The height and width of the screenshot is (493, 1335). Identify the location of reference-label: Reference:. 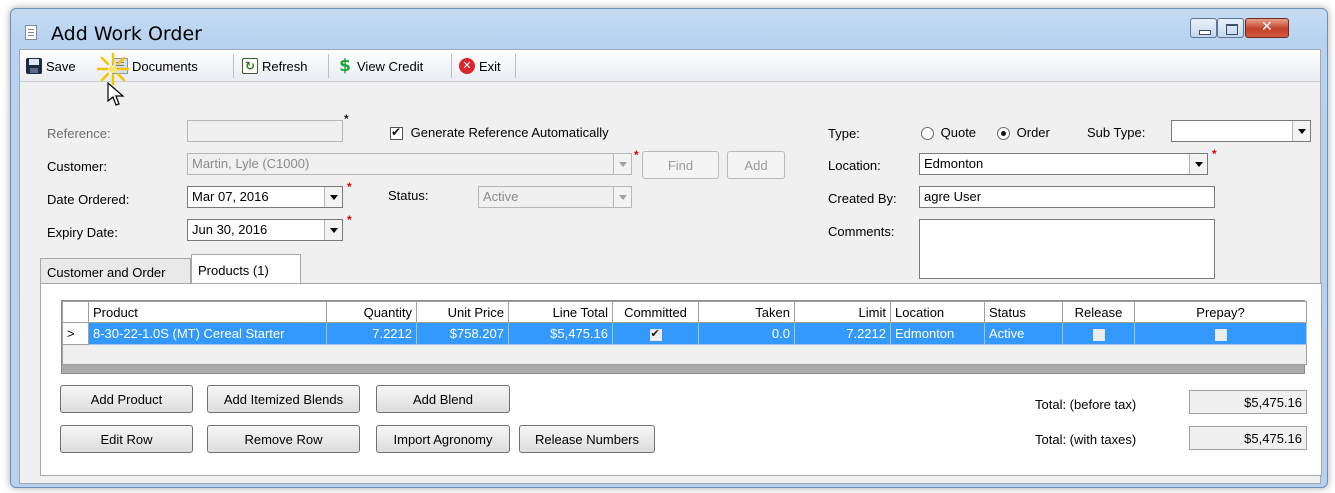
(79, 133).